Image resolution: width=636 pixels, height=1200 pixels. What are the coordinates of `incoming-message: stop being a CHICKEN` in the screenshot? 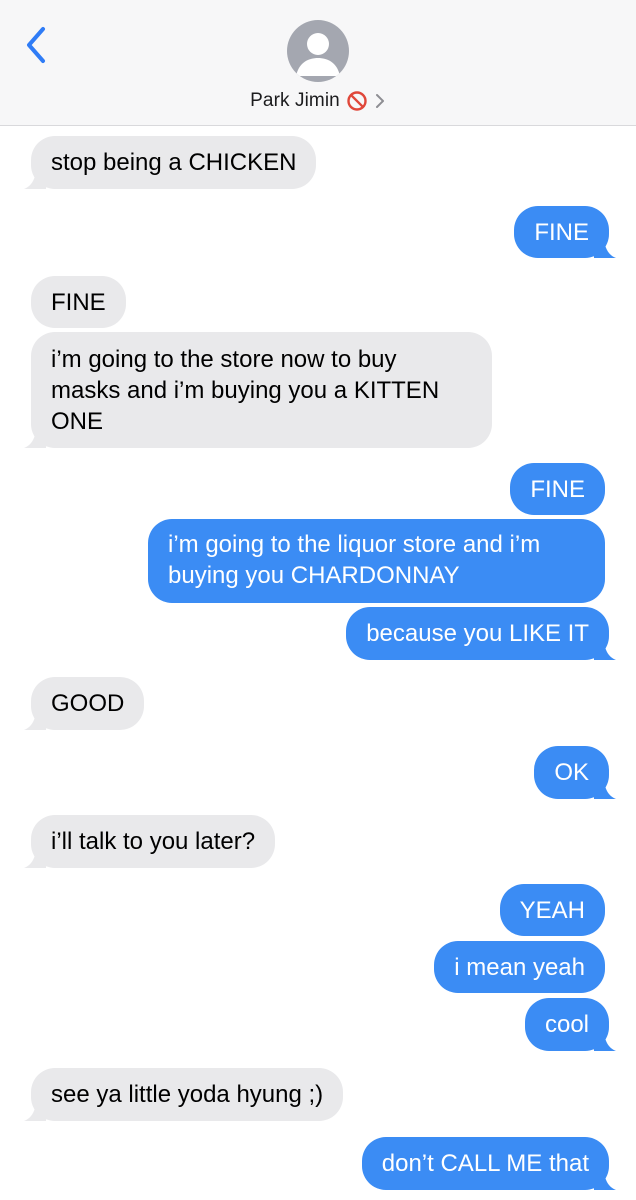 It's located at (170, 162).